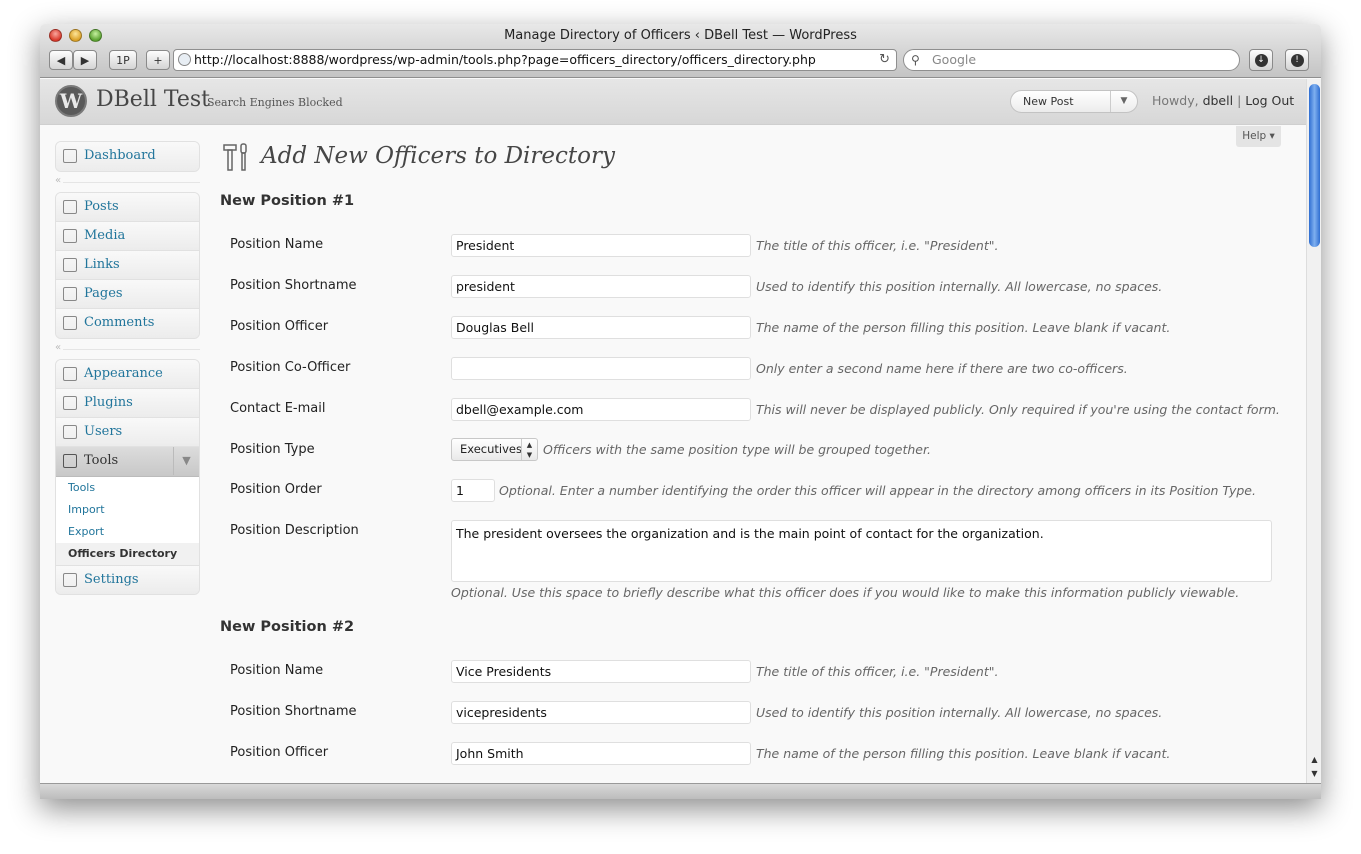 Image resolution: width=1361 pixels, height=854 pixels. I want to click on contact-email-label: Contact E-mail, so click(278, 408).